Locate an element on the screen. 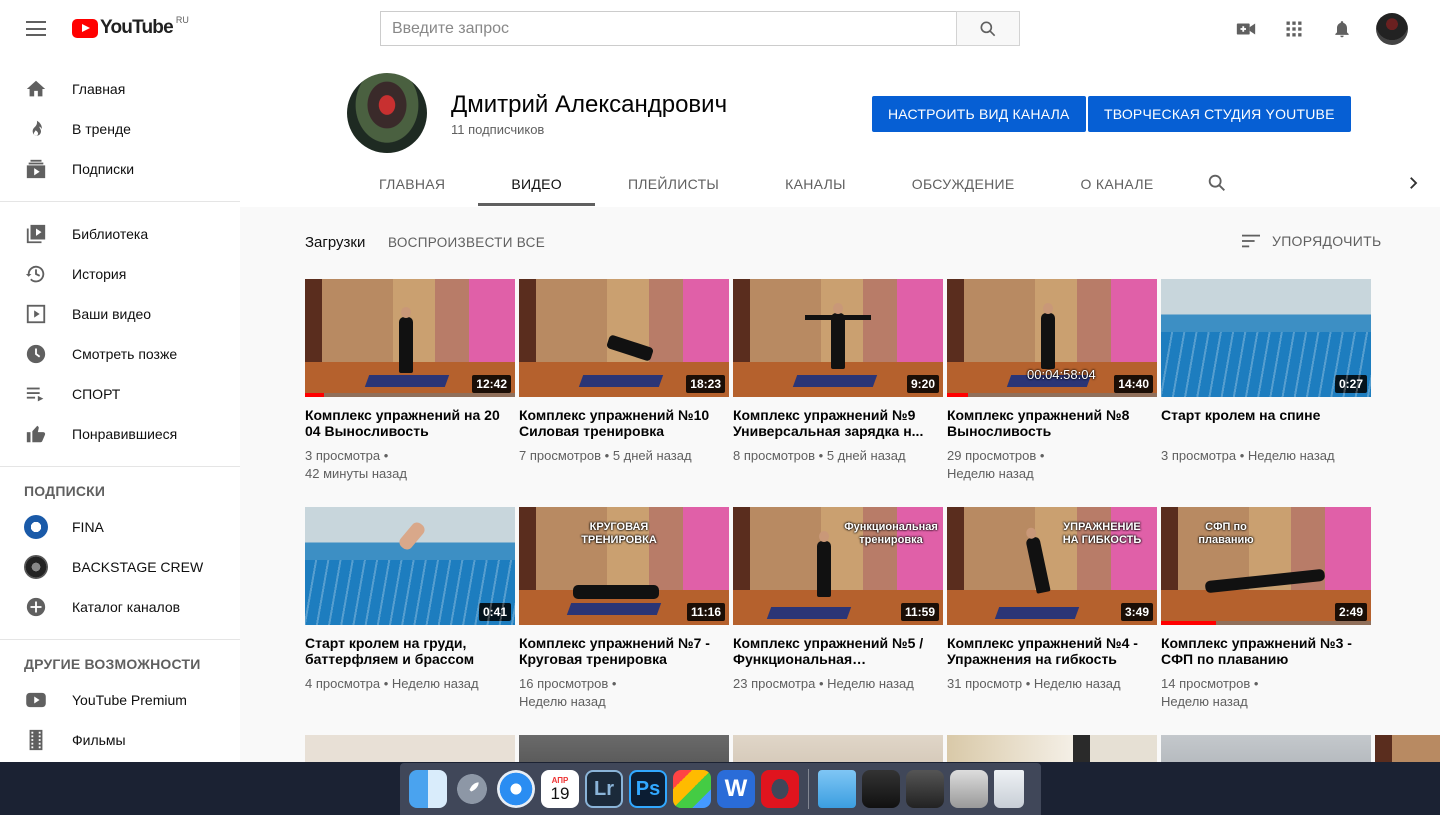 The height and width of the screenshot is (815, 1440). tab-playlists: ПЛЕЙЛИСТЫ is located at coordinates (673, 183).